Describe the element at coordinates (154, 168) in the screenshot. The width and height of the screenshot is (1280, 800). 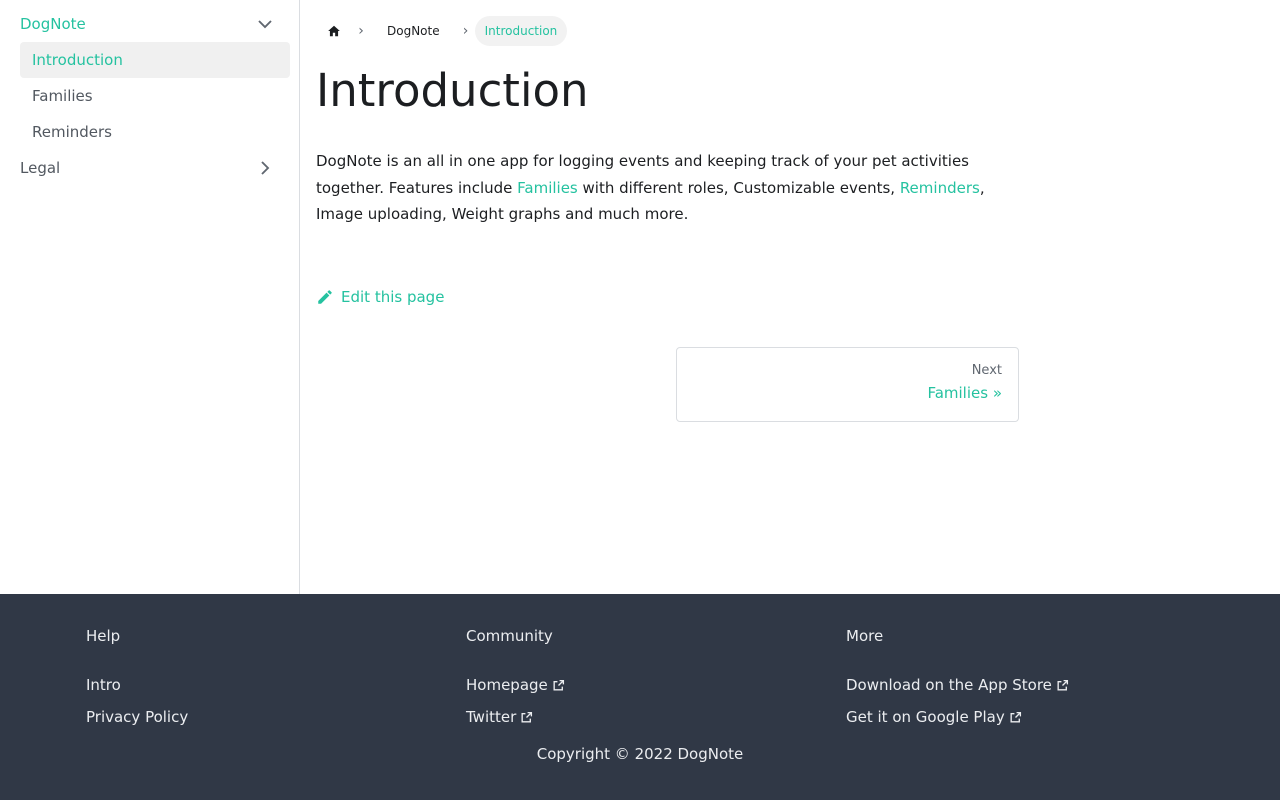
I see `sidebar-category-legal: Legal` at that location.